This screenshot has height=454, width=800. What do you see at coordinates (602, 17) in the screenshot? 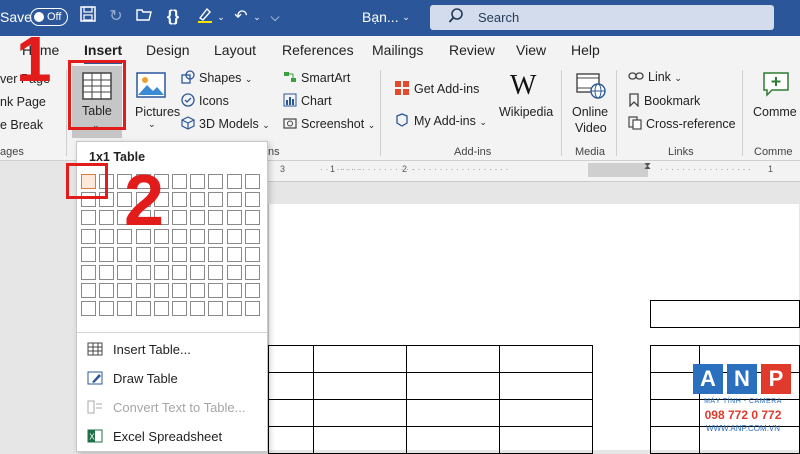
I see `search-box: Search` at bounding box center [602, 17].